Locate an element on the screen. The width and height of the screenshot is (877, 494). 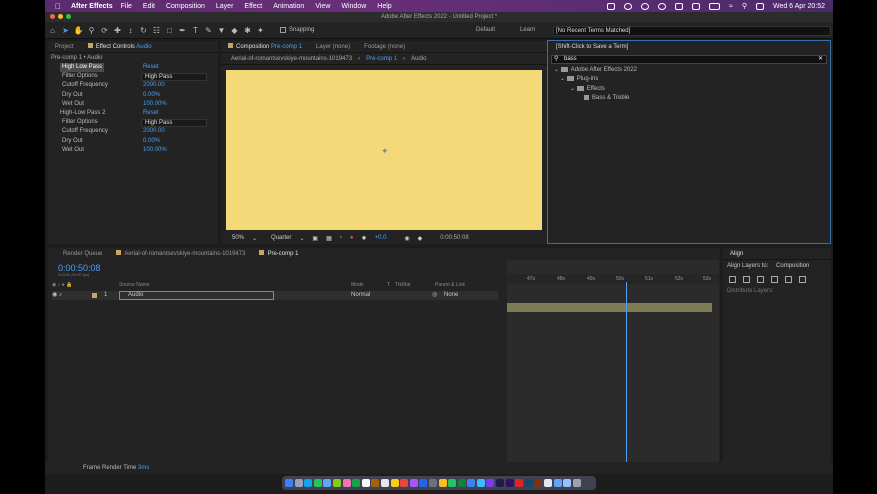
layer-mode-dropdown: Normal is located at coordinates (360, 295).